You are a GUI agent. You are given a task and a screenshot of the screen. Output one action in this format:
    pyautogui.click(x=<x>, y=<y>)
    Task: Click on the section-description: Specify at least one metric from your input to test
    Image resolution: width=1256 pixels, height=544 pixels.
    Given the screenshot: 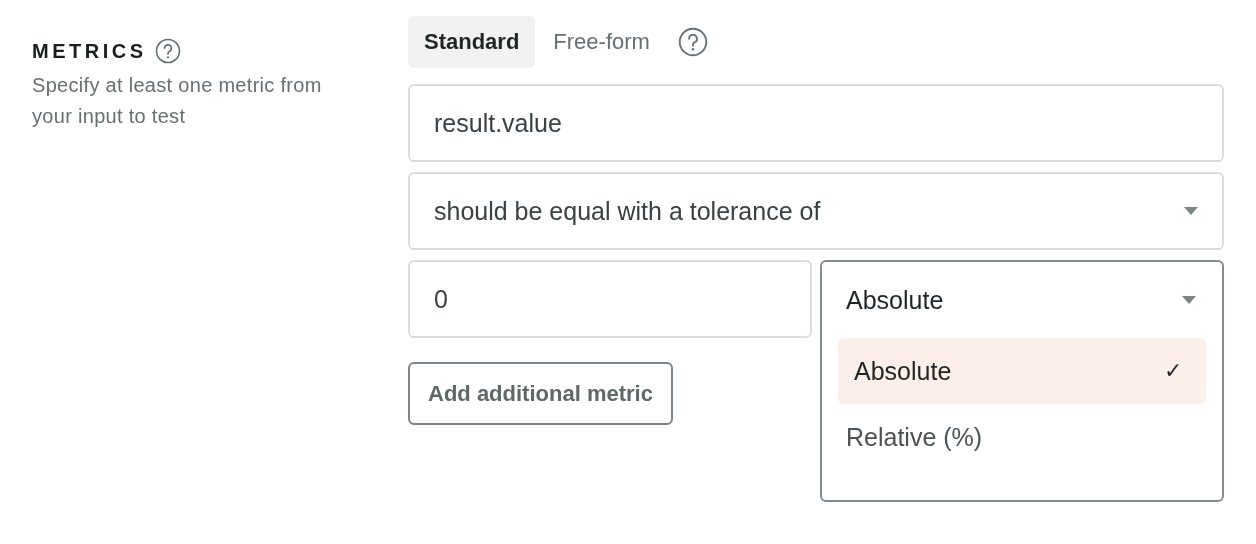 What is the action you would take?
    pyautogui.click(x=177, y=101)
    